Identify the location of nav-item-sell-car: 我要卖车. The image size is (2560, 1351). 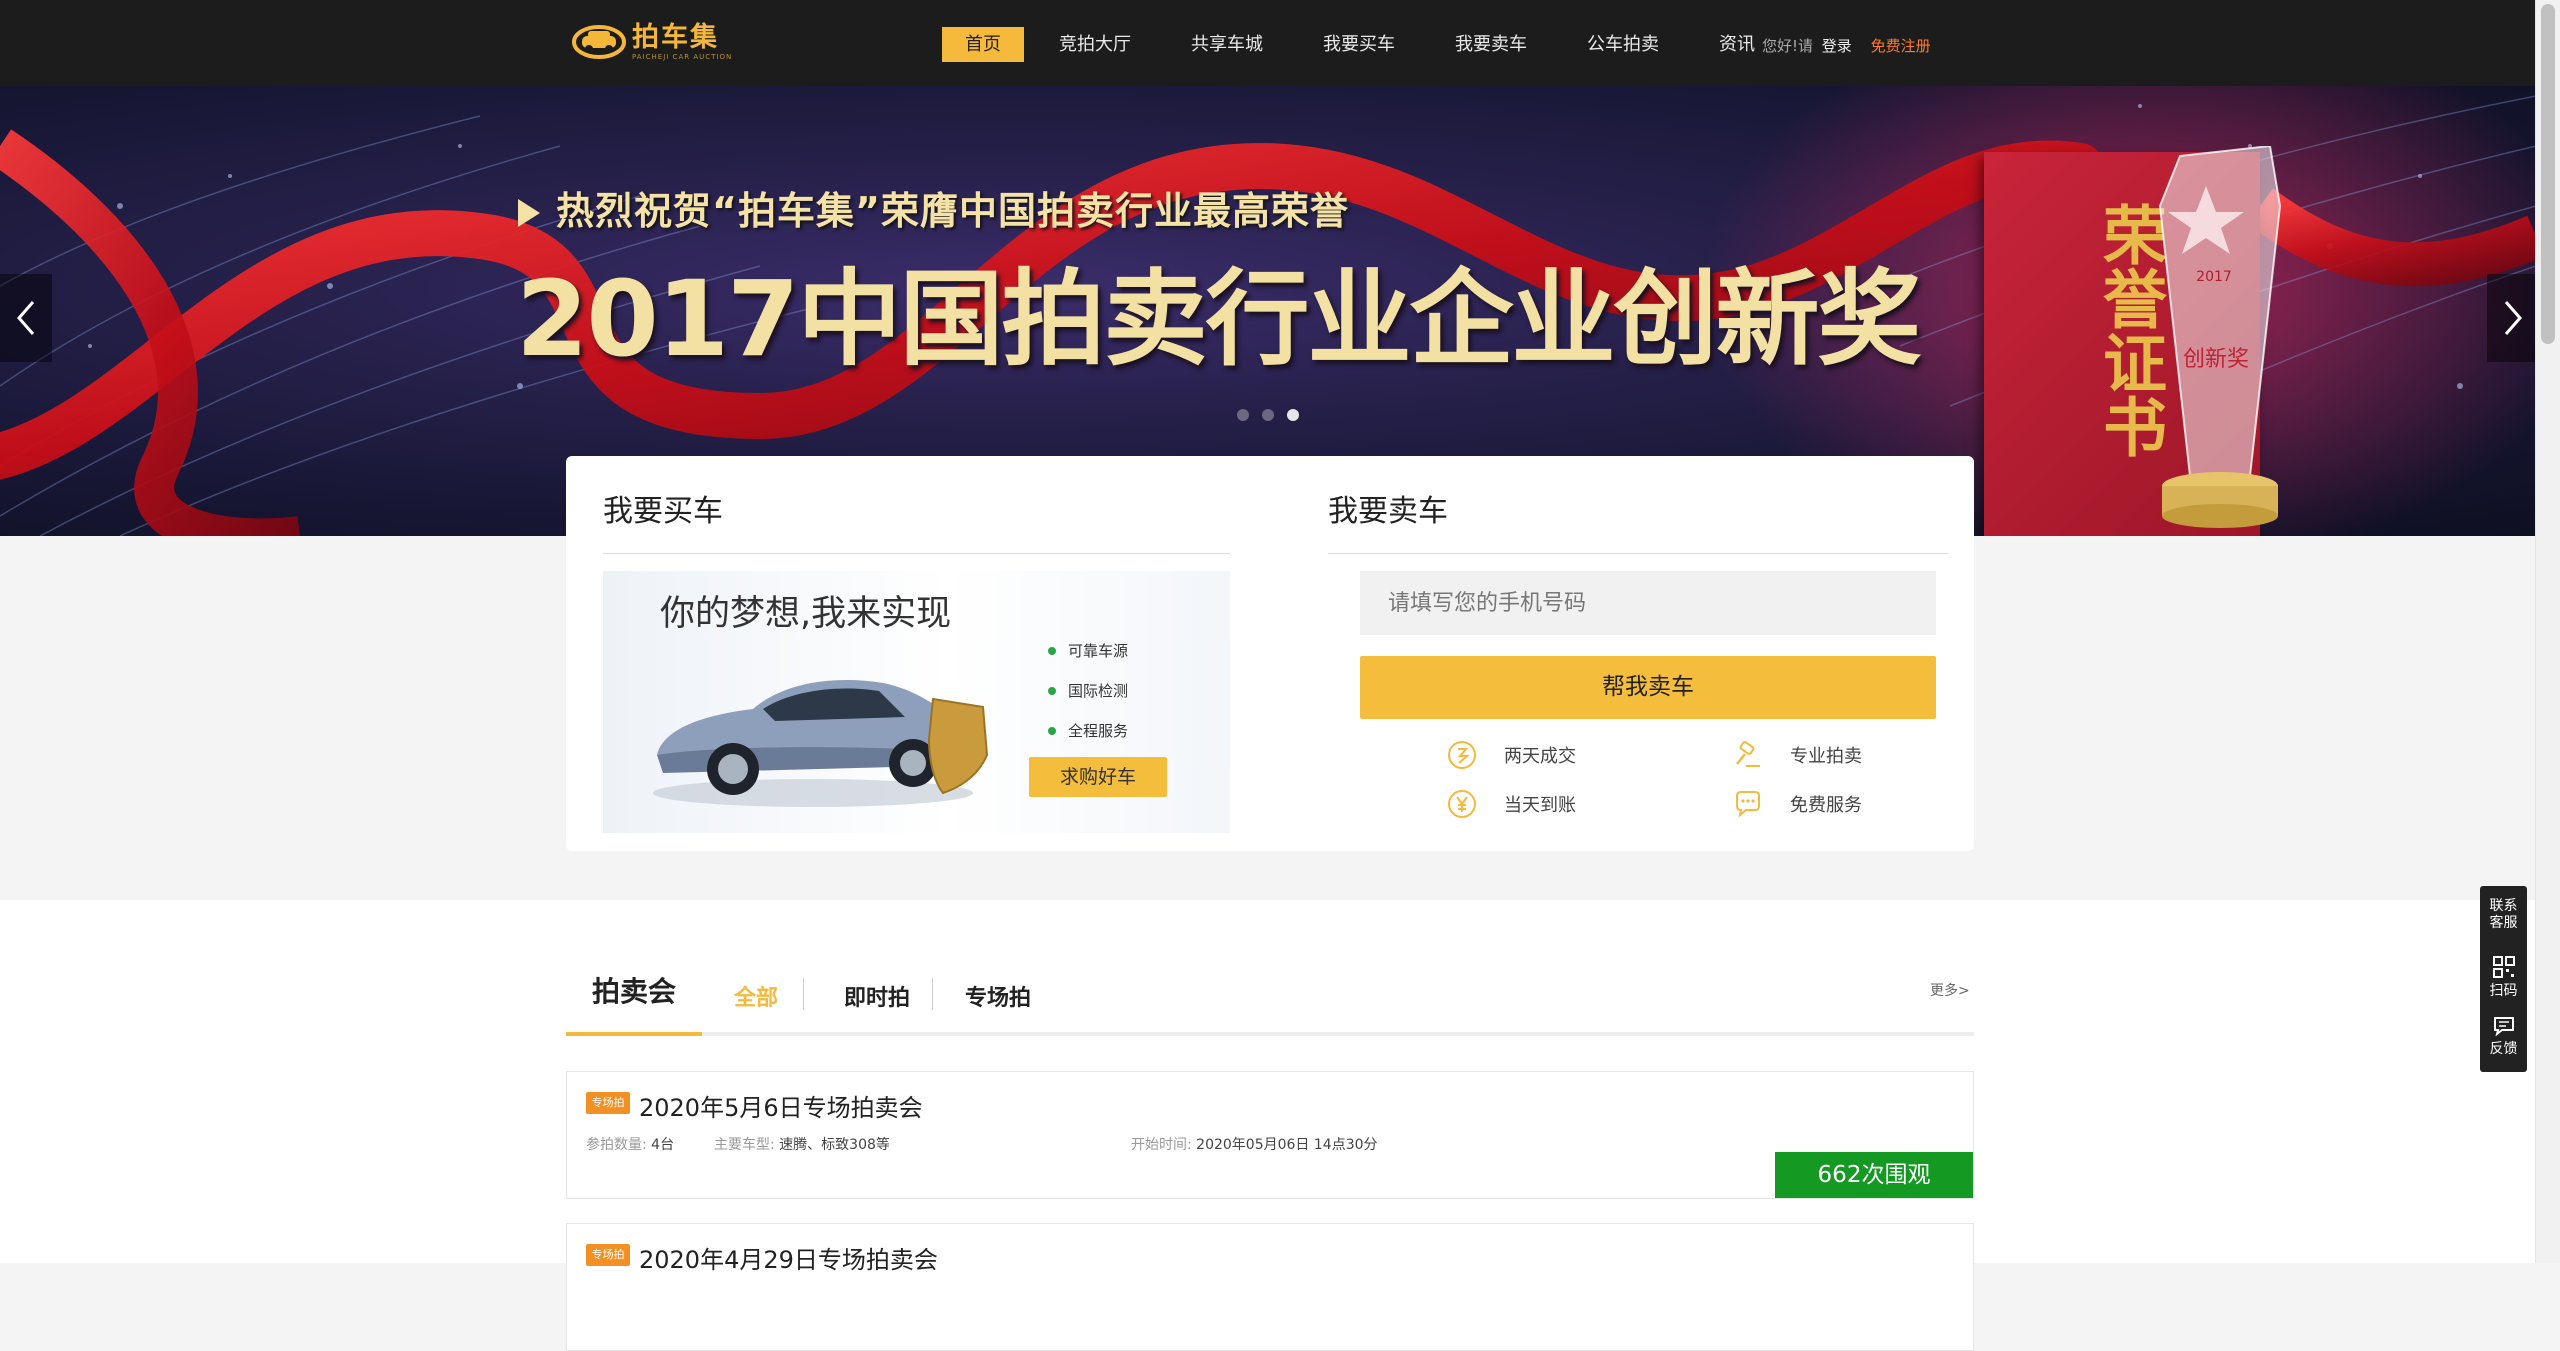
(1491, 44).